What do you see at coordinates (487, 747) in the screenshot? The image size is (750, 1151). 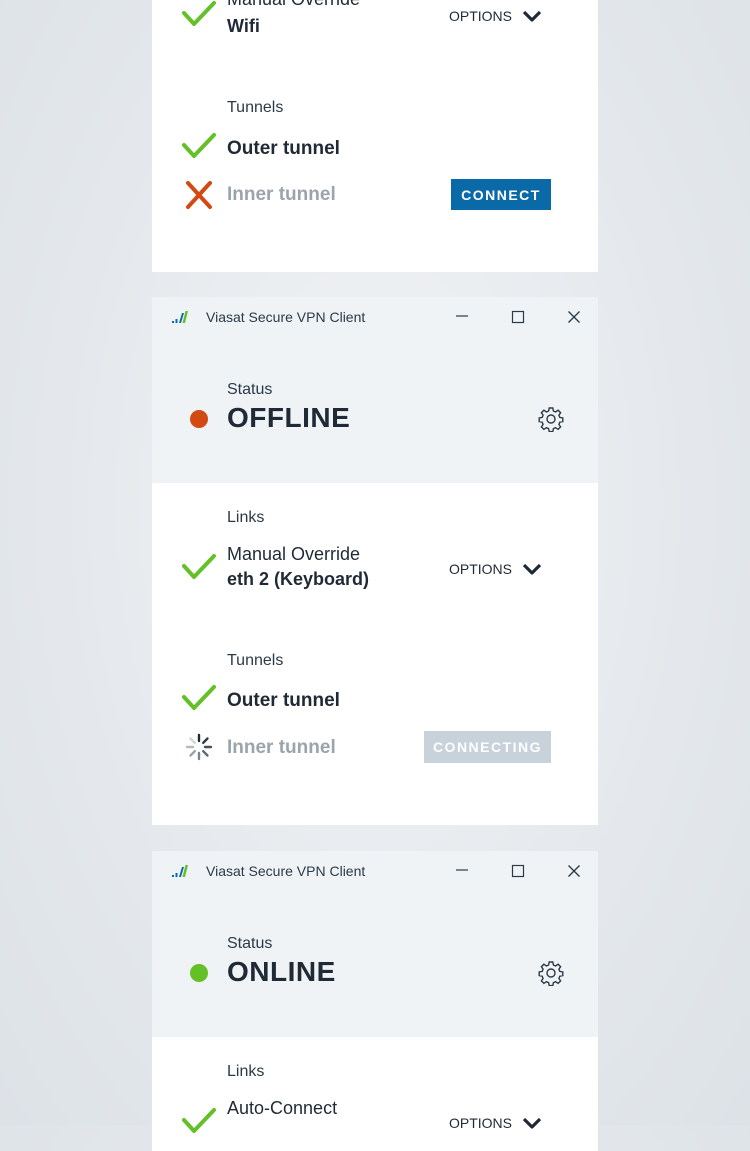 I see `connecting-button: CONNECTING` at bounding box center [487, 747].